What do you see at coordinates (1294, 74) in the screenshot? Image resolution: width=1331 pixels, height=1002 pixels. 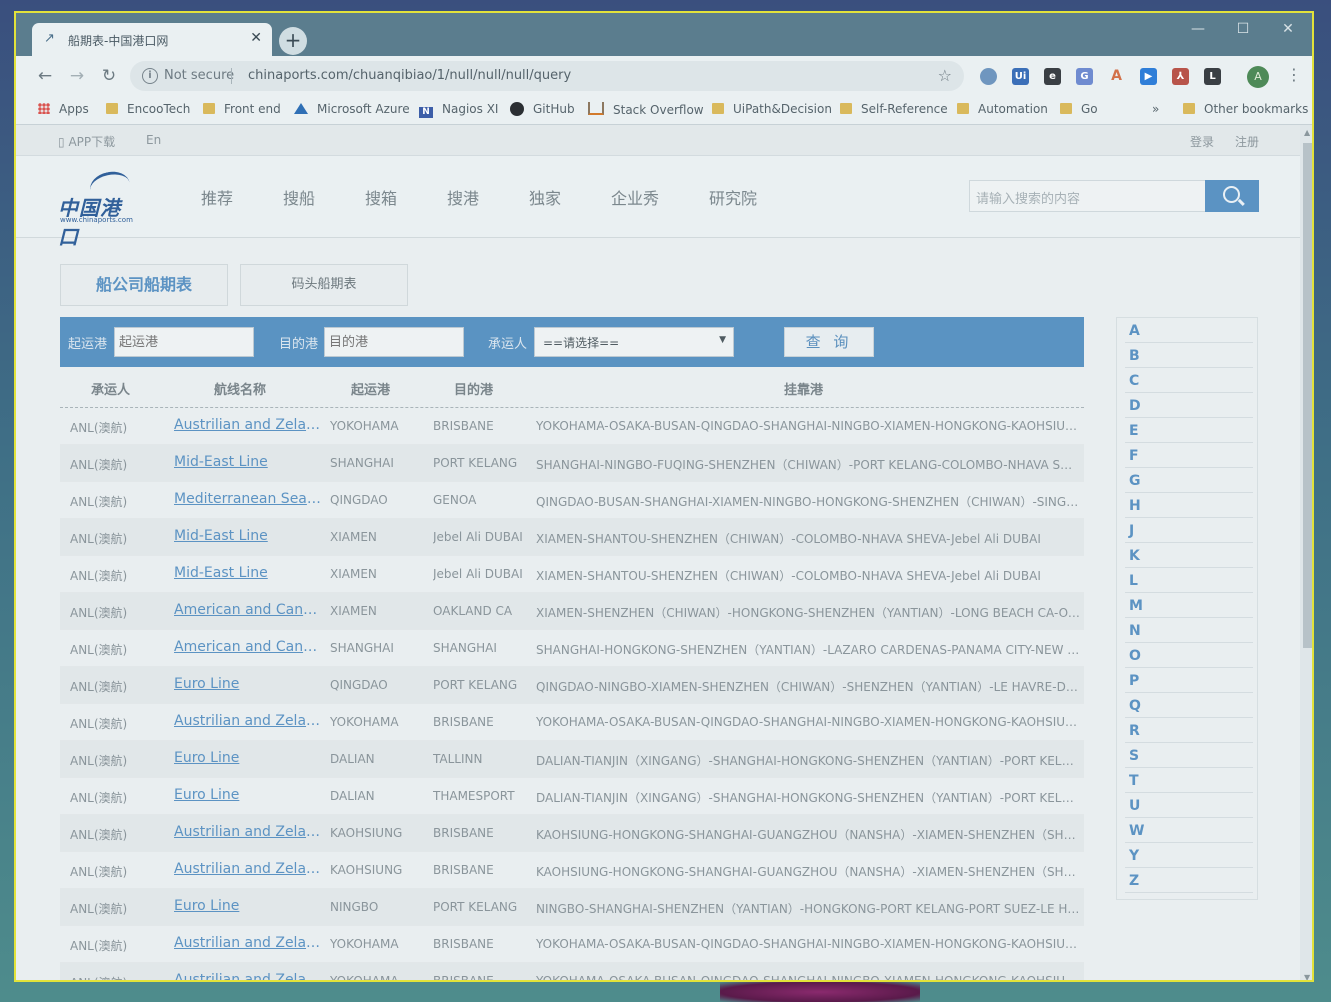 I see `browser-menu-icon: ⋮` at bounding box center [1294, 74].